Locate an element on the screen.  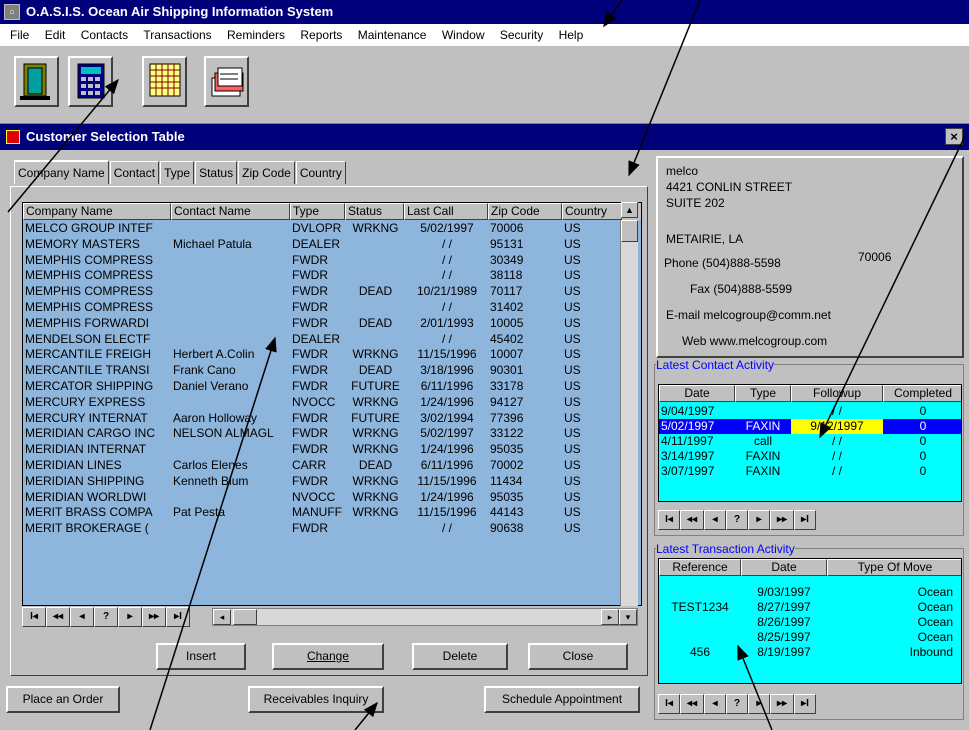
list-item: 5/02/1997 FAXIN 9/12/1997 0 is located at coordinates (810, 426).